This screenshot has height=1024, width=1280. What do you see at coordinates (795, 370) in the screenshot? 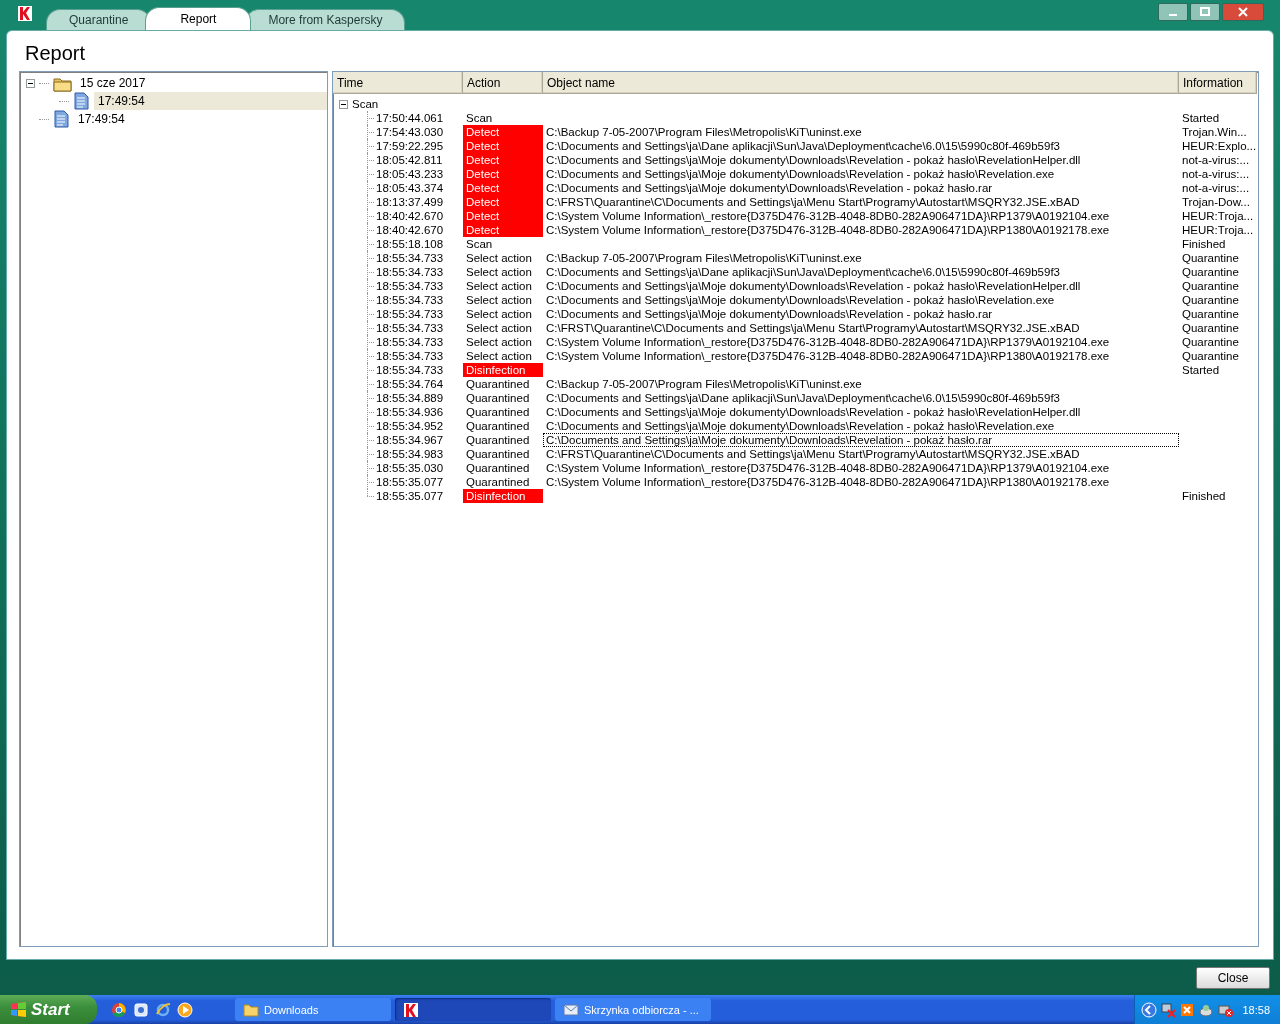
I see `table-row: 18:55:34.733 Disinfection Started` at bounding box center [795, 370].